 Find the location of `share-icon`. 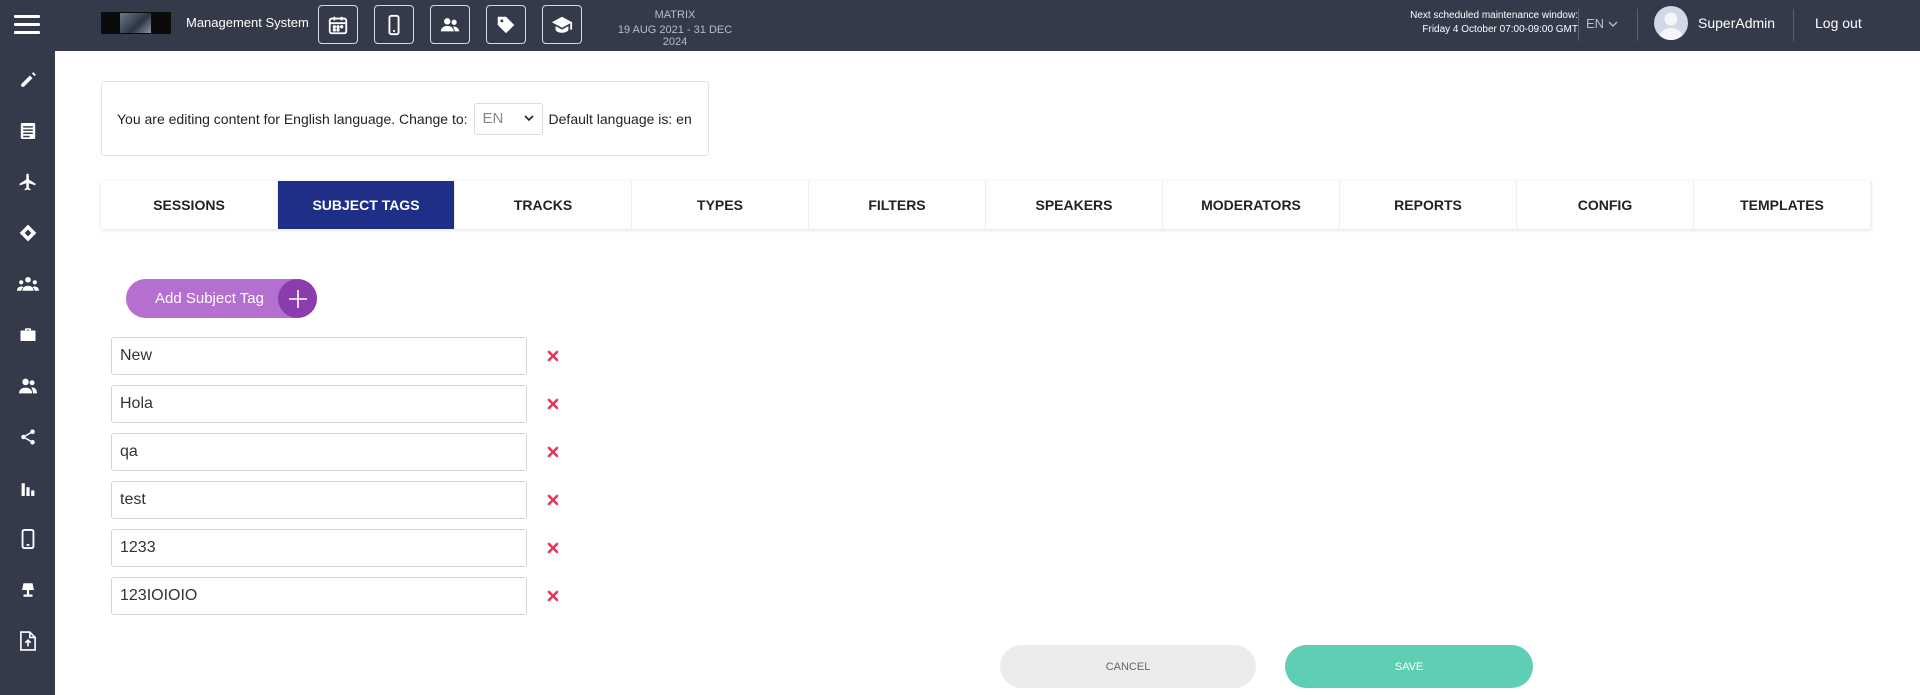

share-icon is located at coordinates (28, 437).